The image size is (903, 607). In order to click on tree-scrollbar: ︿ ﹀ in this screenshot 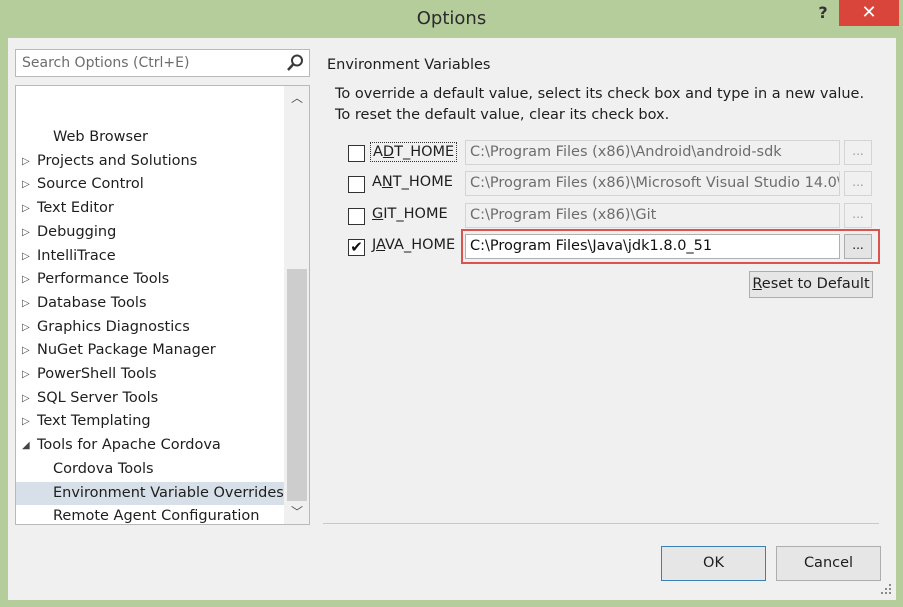, I will do `click(296, 305)`.